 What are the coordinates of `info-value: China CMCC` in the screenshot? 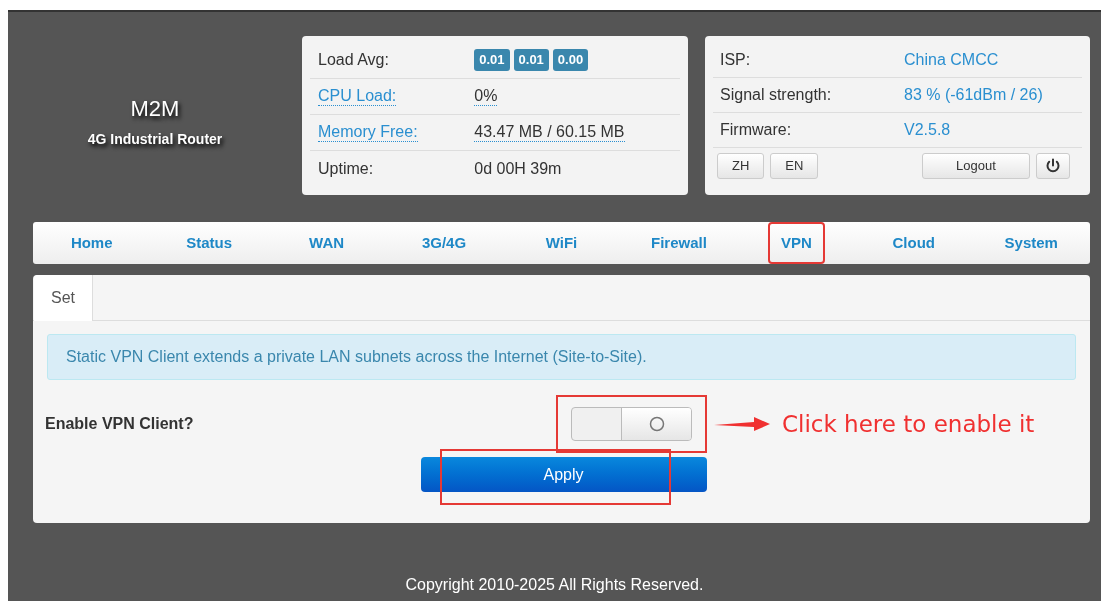 It's located at (951, 59).